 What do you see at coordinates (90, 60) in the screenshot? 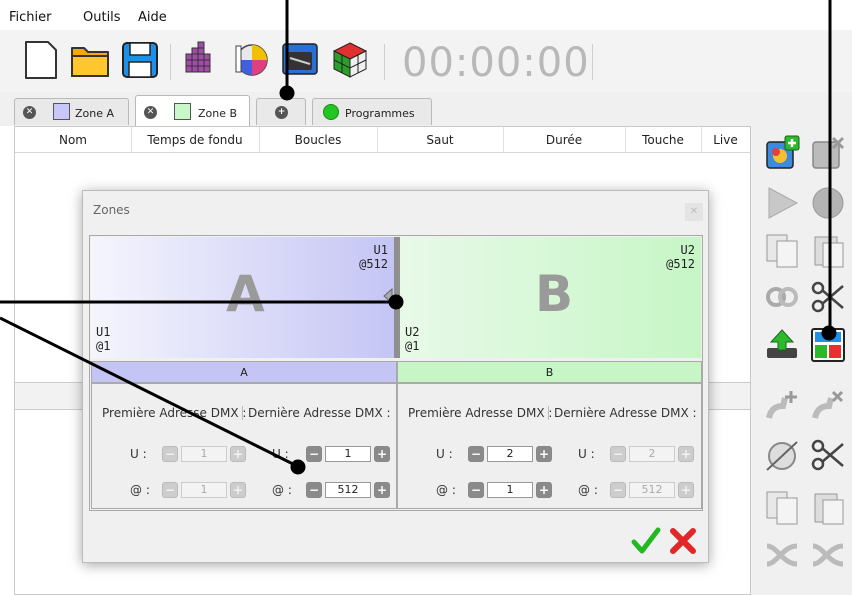
I see `open-folder-icon` at bounding box center [90, 60].